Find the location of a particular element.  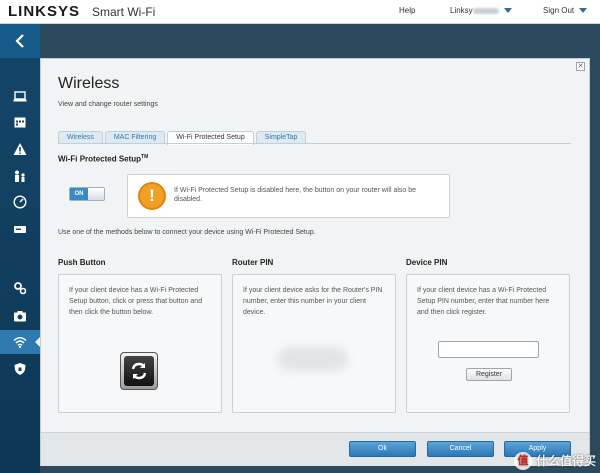

chevron-left-icon is located at coordinates (19, 41).